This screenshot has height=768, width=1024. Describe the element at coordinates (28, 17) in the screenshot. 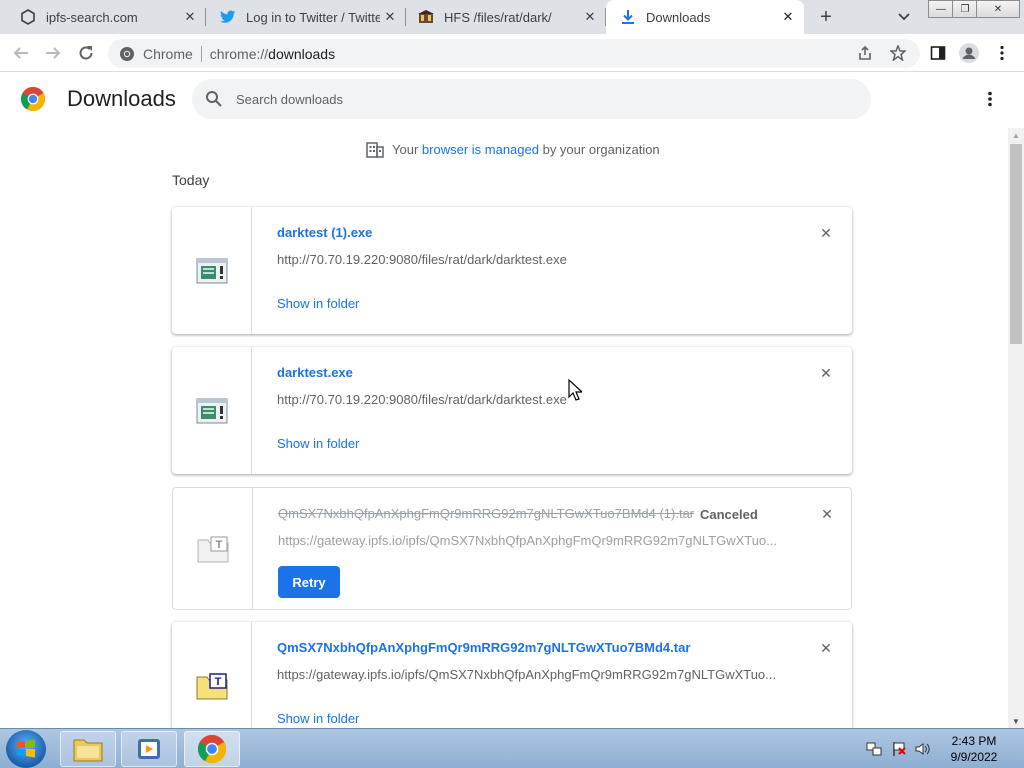

I see `ipfs-icon` at that location.